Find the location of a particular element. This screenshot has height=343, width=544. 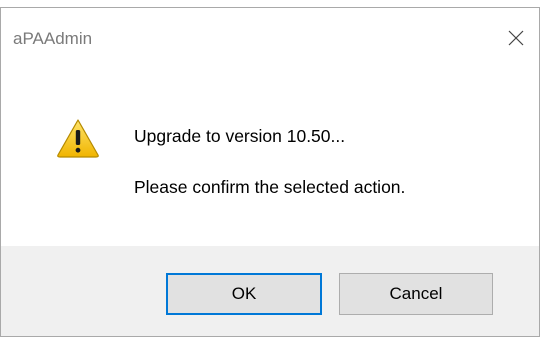

cancel-button: Cancel is located at coordinates (416, 294).